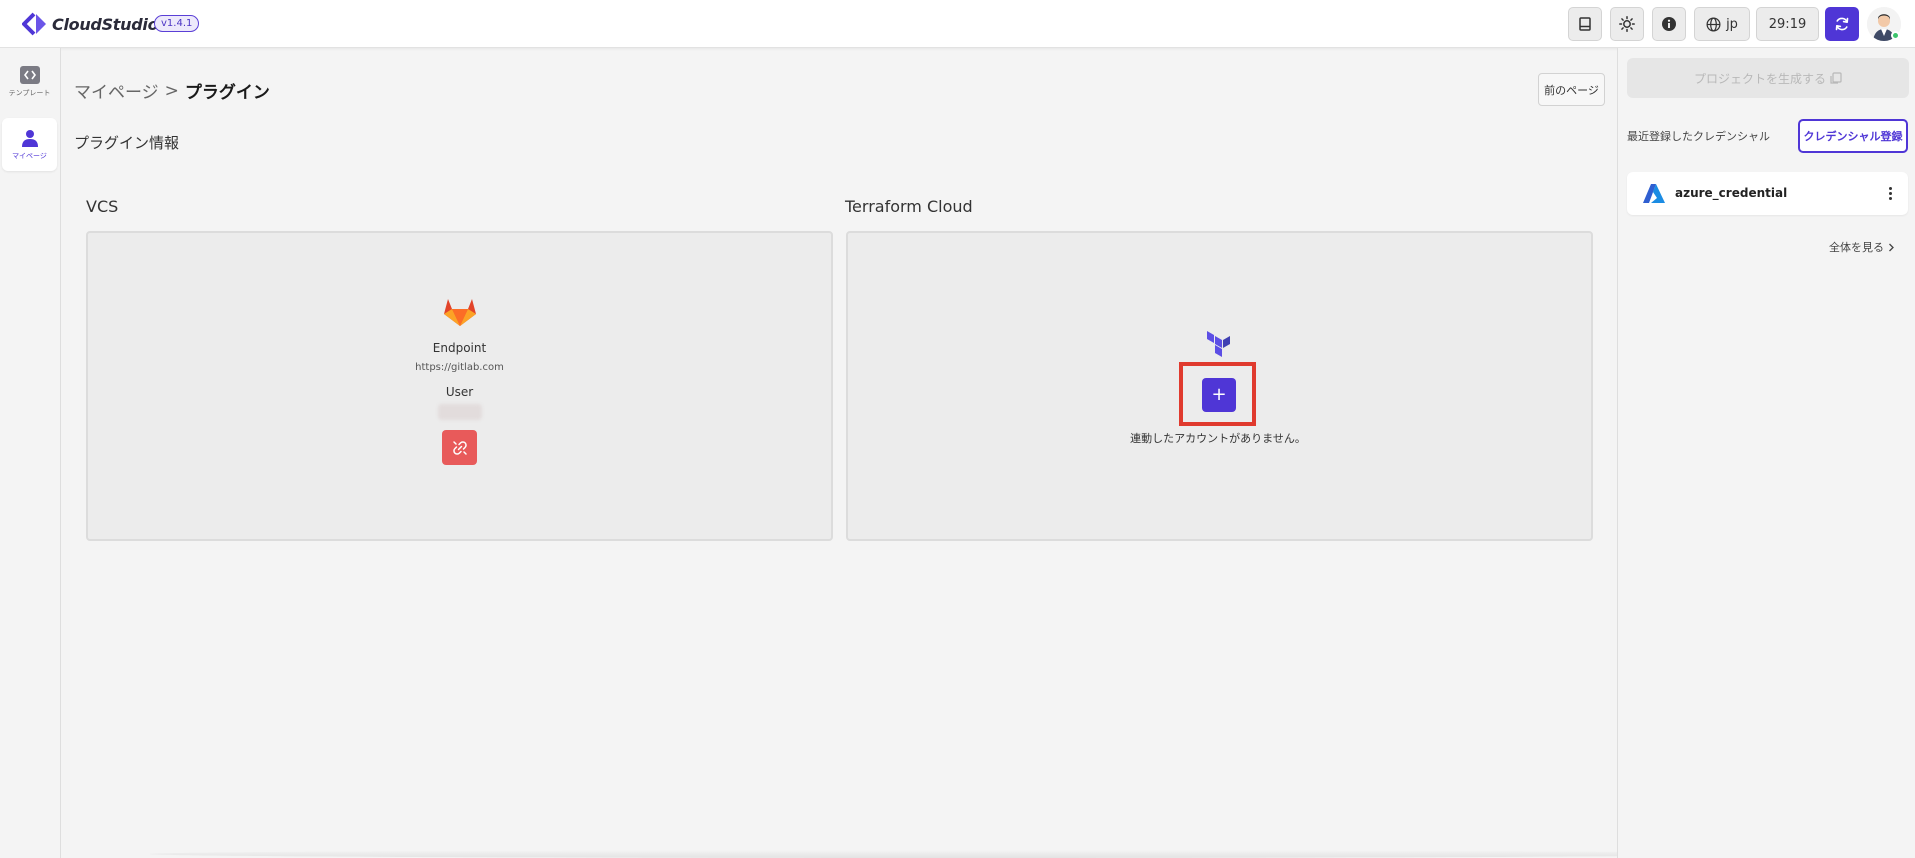 The width and height of the screenshot is (1915, 858). What do you see at coordinates (116, 90) in the screenshot?
I see `breadcrumb-parent: マイページ` at bounding box center [116, 90].